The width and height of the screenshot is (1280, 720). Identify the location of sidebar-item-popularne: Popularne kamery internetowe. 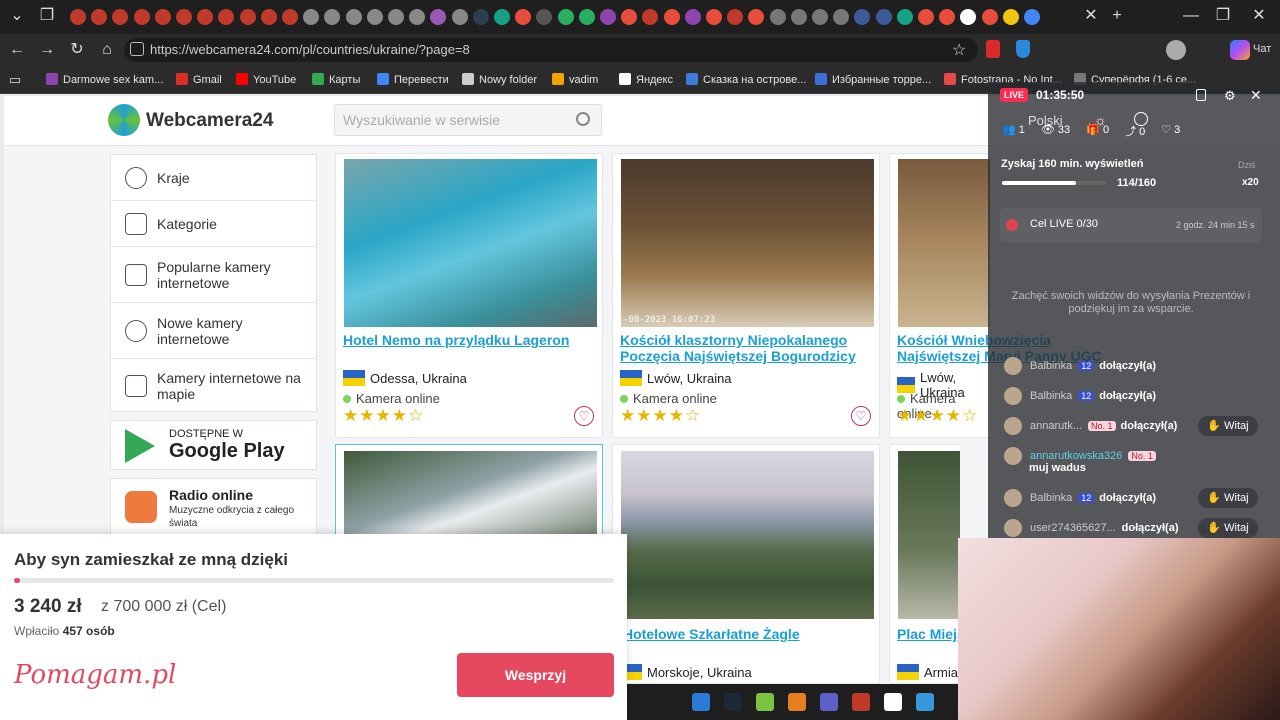
(213, 275).